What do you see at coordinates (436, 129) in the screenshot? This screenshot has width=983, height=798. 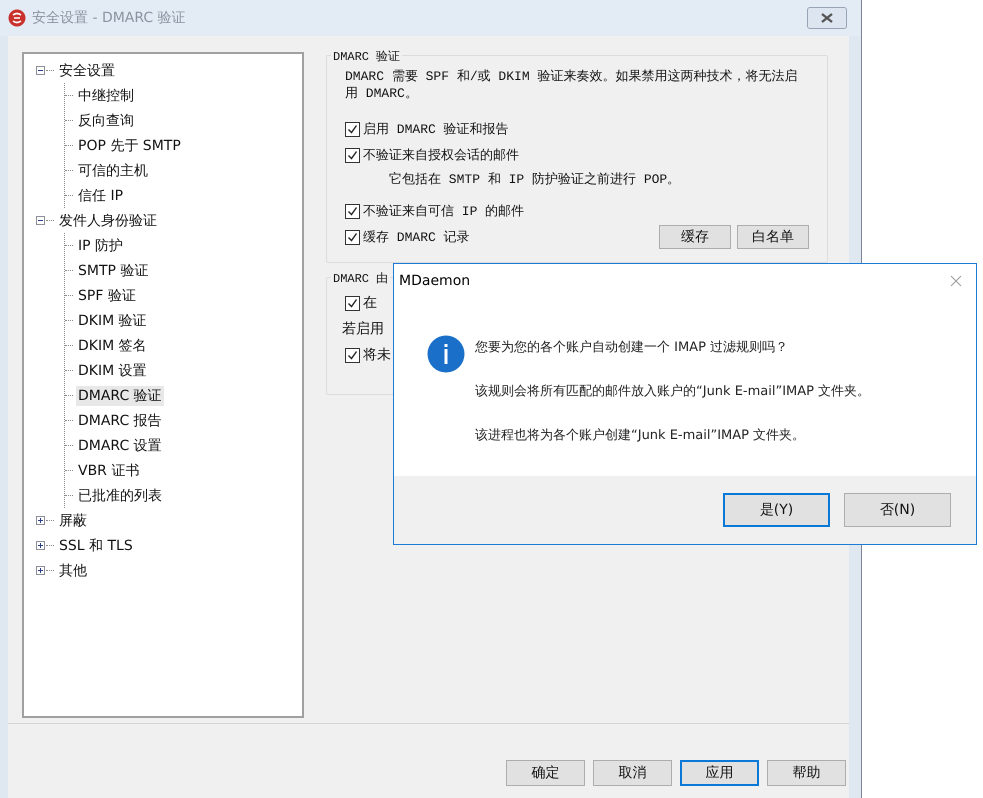 I see `checkbox-label: 启用 DMARC 验证和报告` at bounding box center [436, 129].